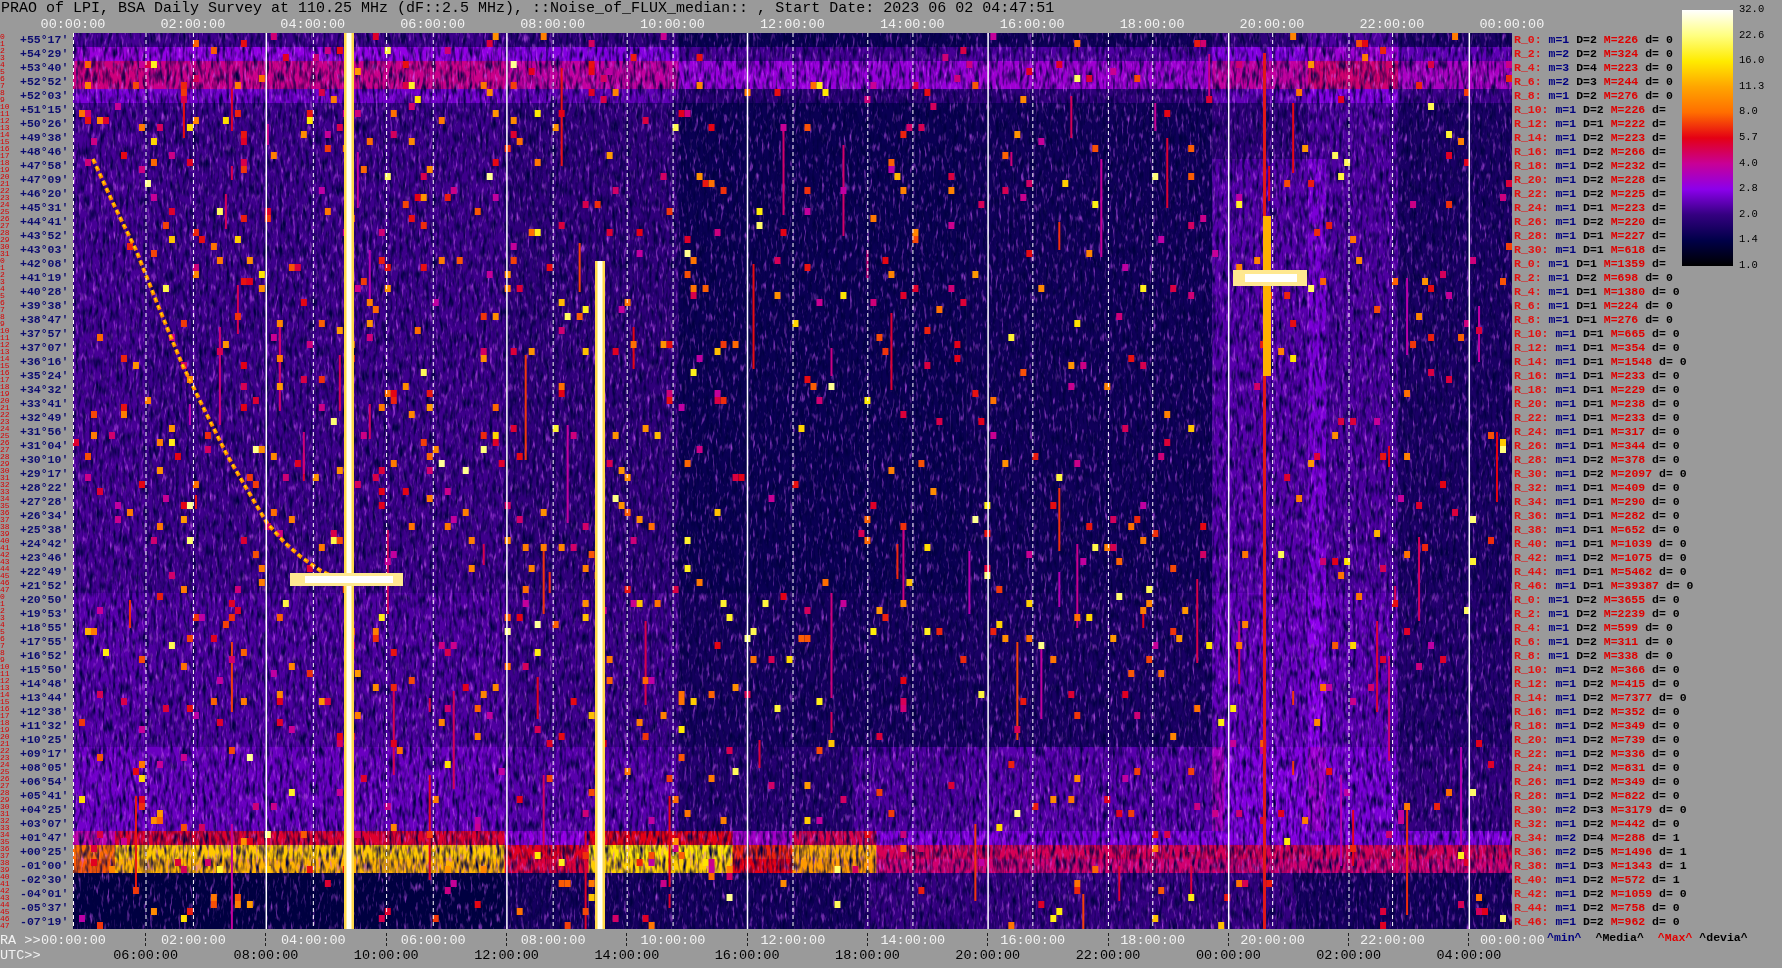 Image resolution: width=1782 pixels, height=968 pixels. Describe the element at coordinates (5, 232) in the screenshot. I see `row-number: 28` at that location.